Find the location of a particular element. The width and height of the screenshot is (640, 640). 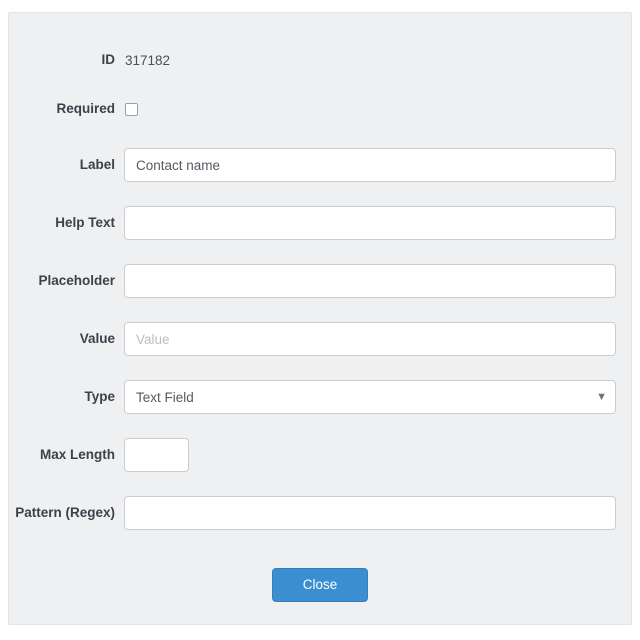

value-input is located at coordinates (370, 339).